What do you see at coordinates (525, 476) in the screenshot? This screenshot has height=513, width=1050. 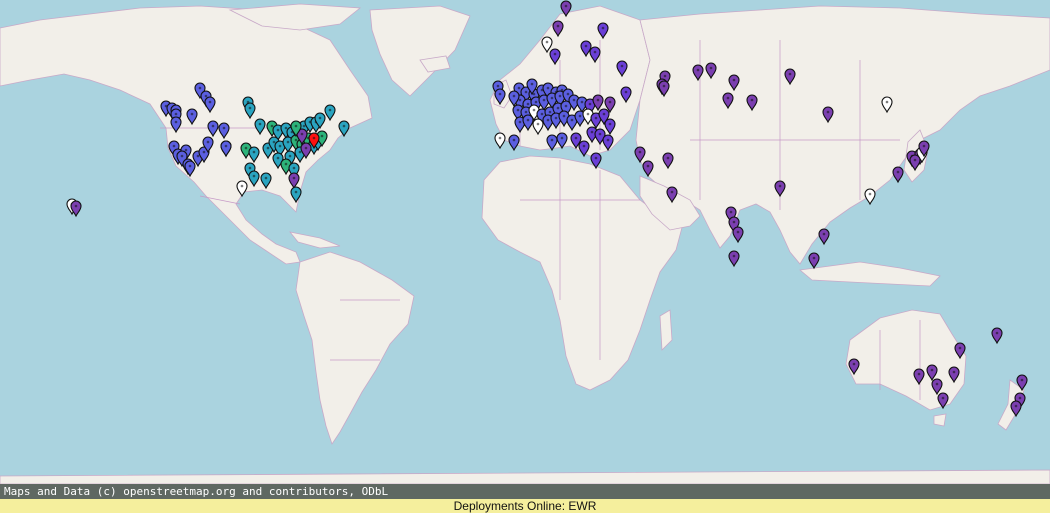 I see `antarctica` at bounding box center [525, 476].